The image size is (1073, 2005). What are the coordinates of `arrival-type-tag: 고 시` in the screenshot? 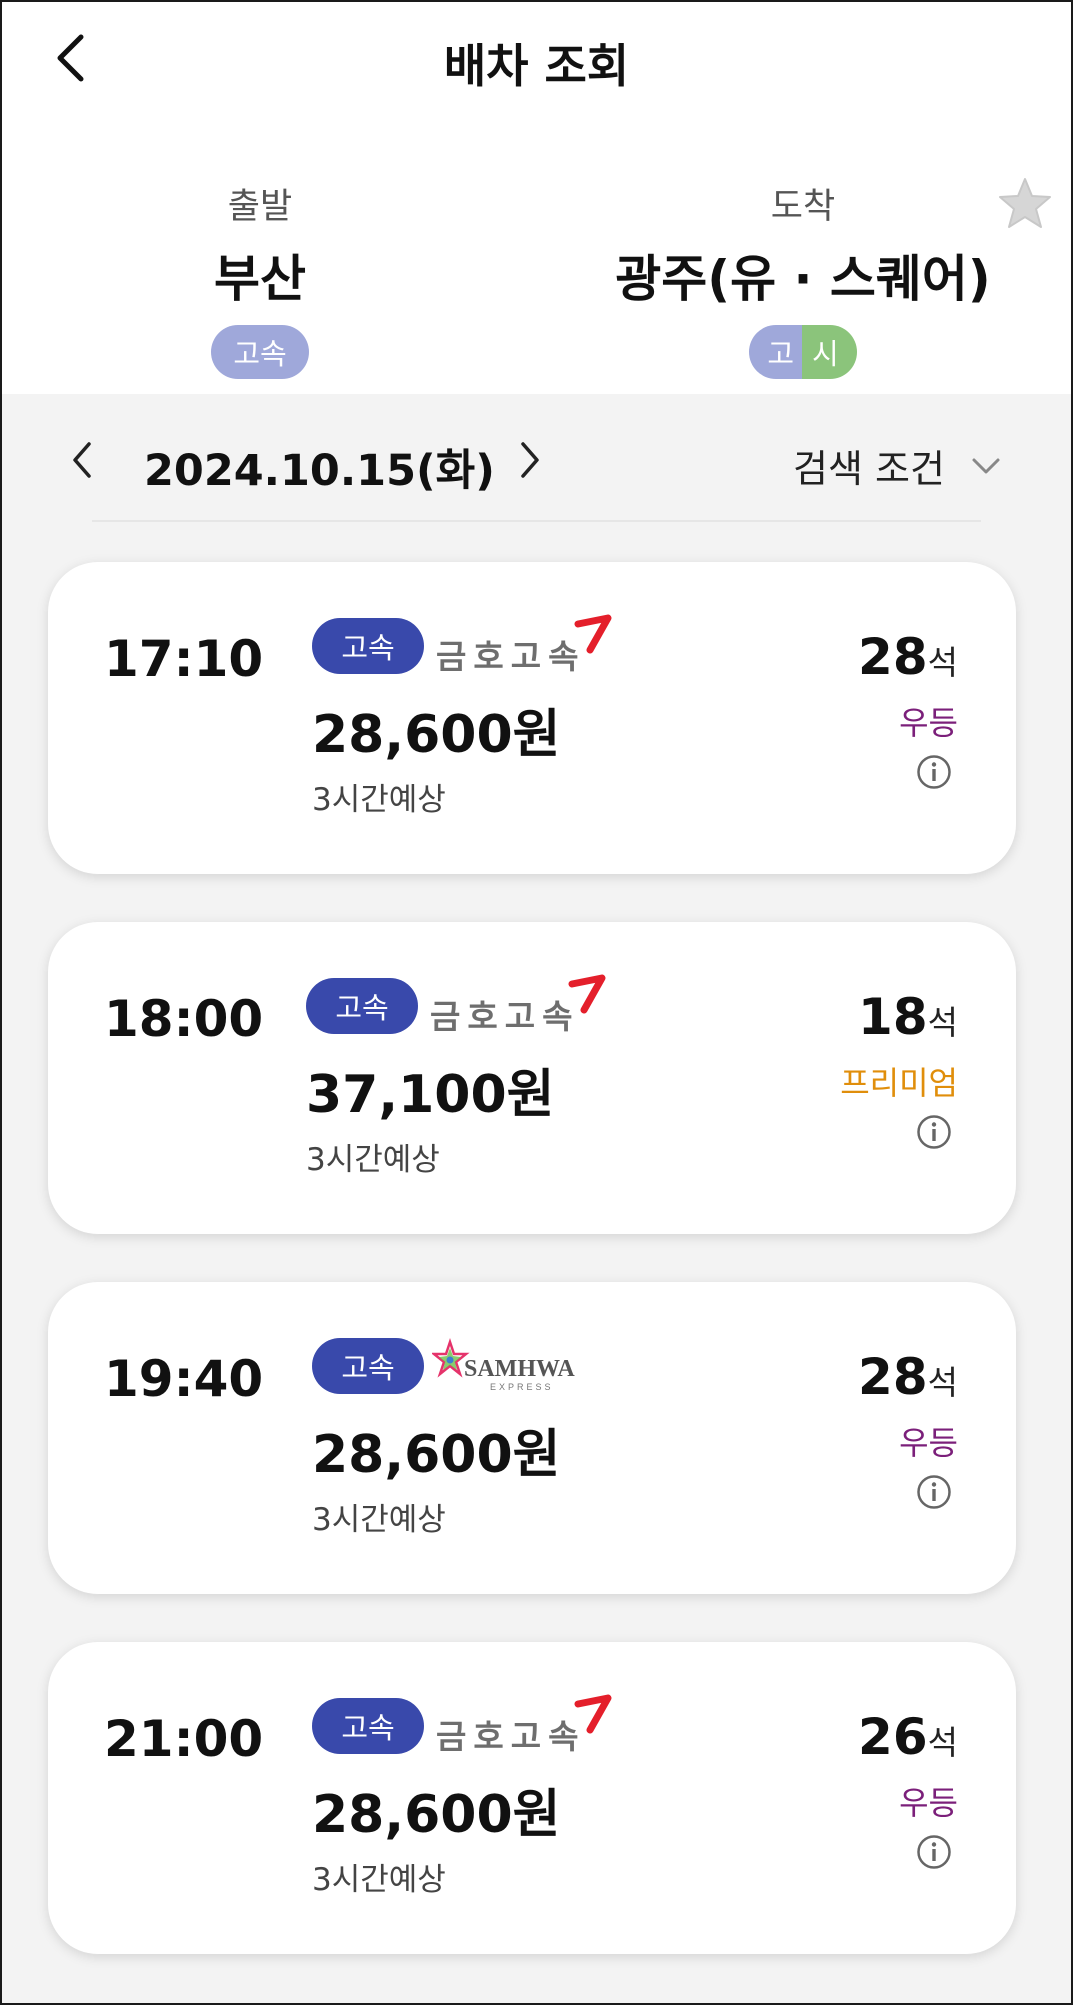 It's located at (803, 352).